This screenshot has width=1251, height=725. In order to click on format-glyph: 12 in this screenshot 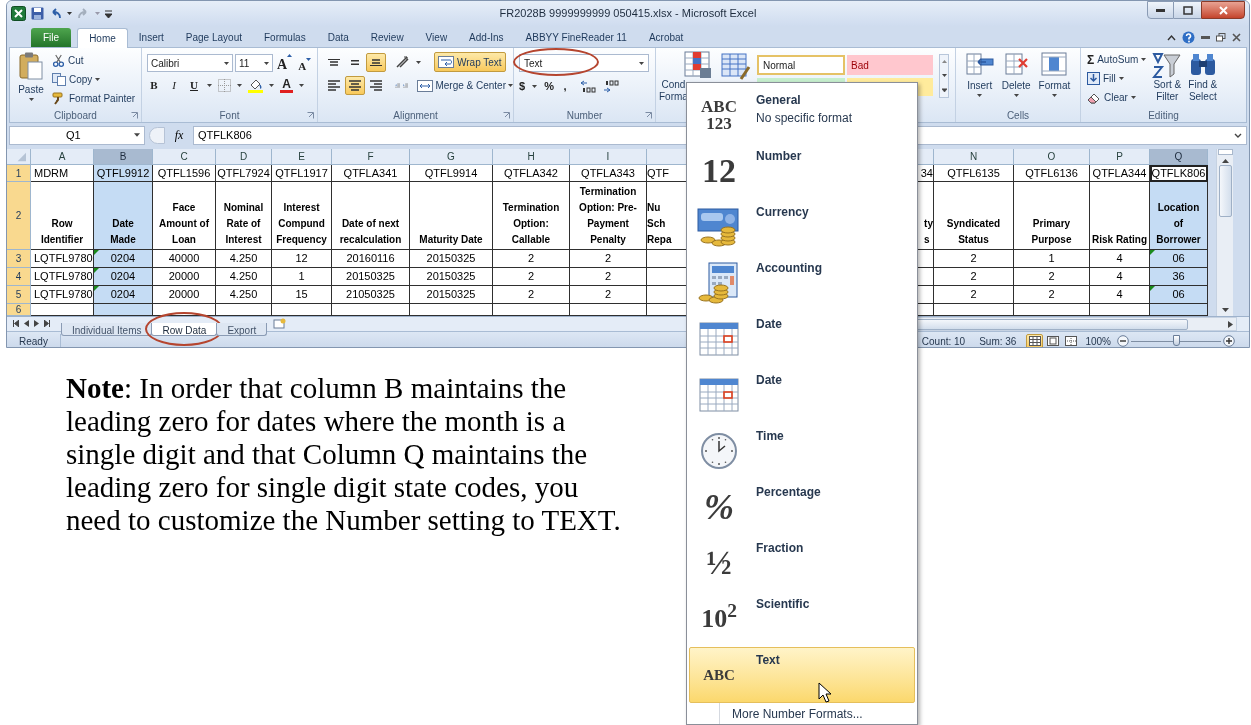, I will do `click(719, 171)`.